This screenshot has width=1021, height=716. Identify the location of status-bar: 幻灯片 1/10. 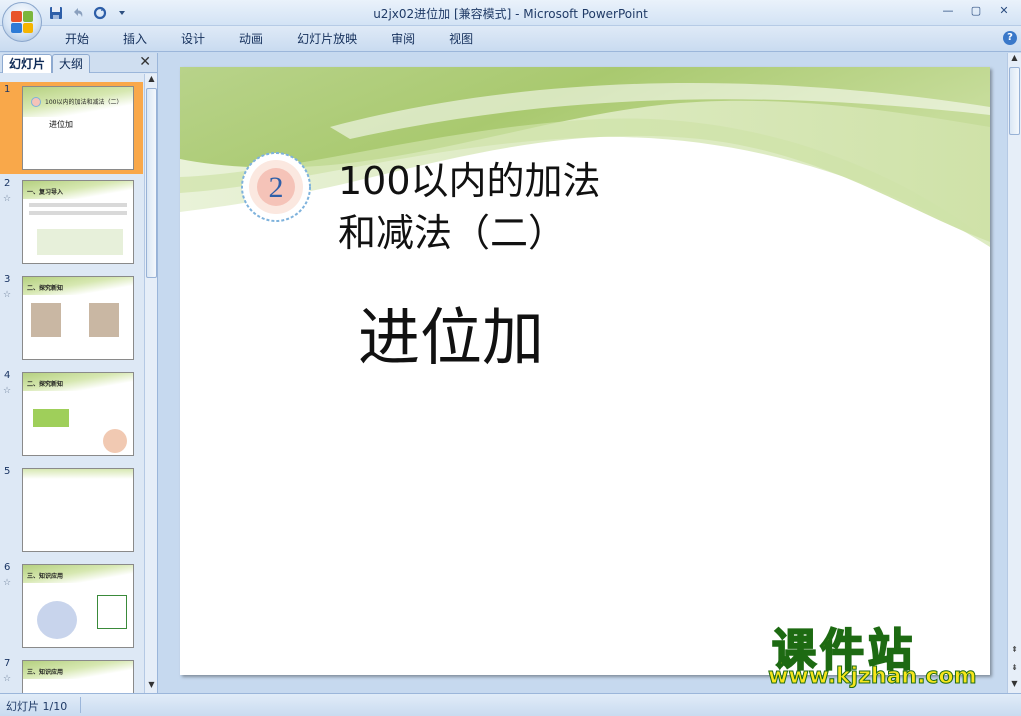
(510, 704).